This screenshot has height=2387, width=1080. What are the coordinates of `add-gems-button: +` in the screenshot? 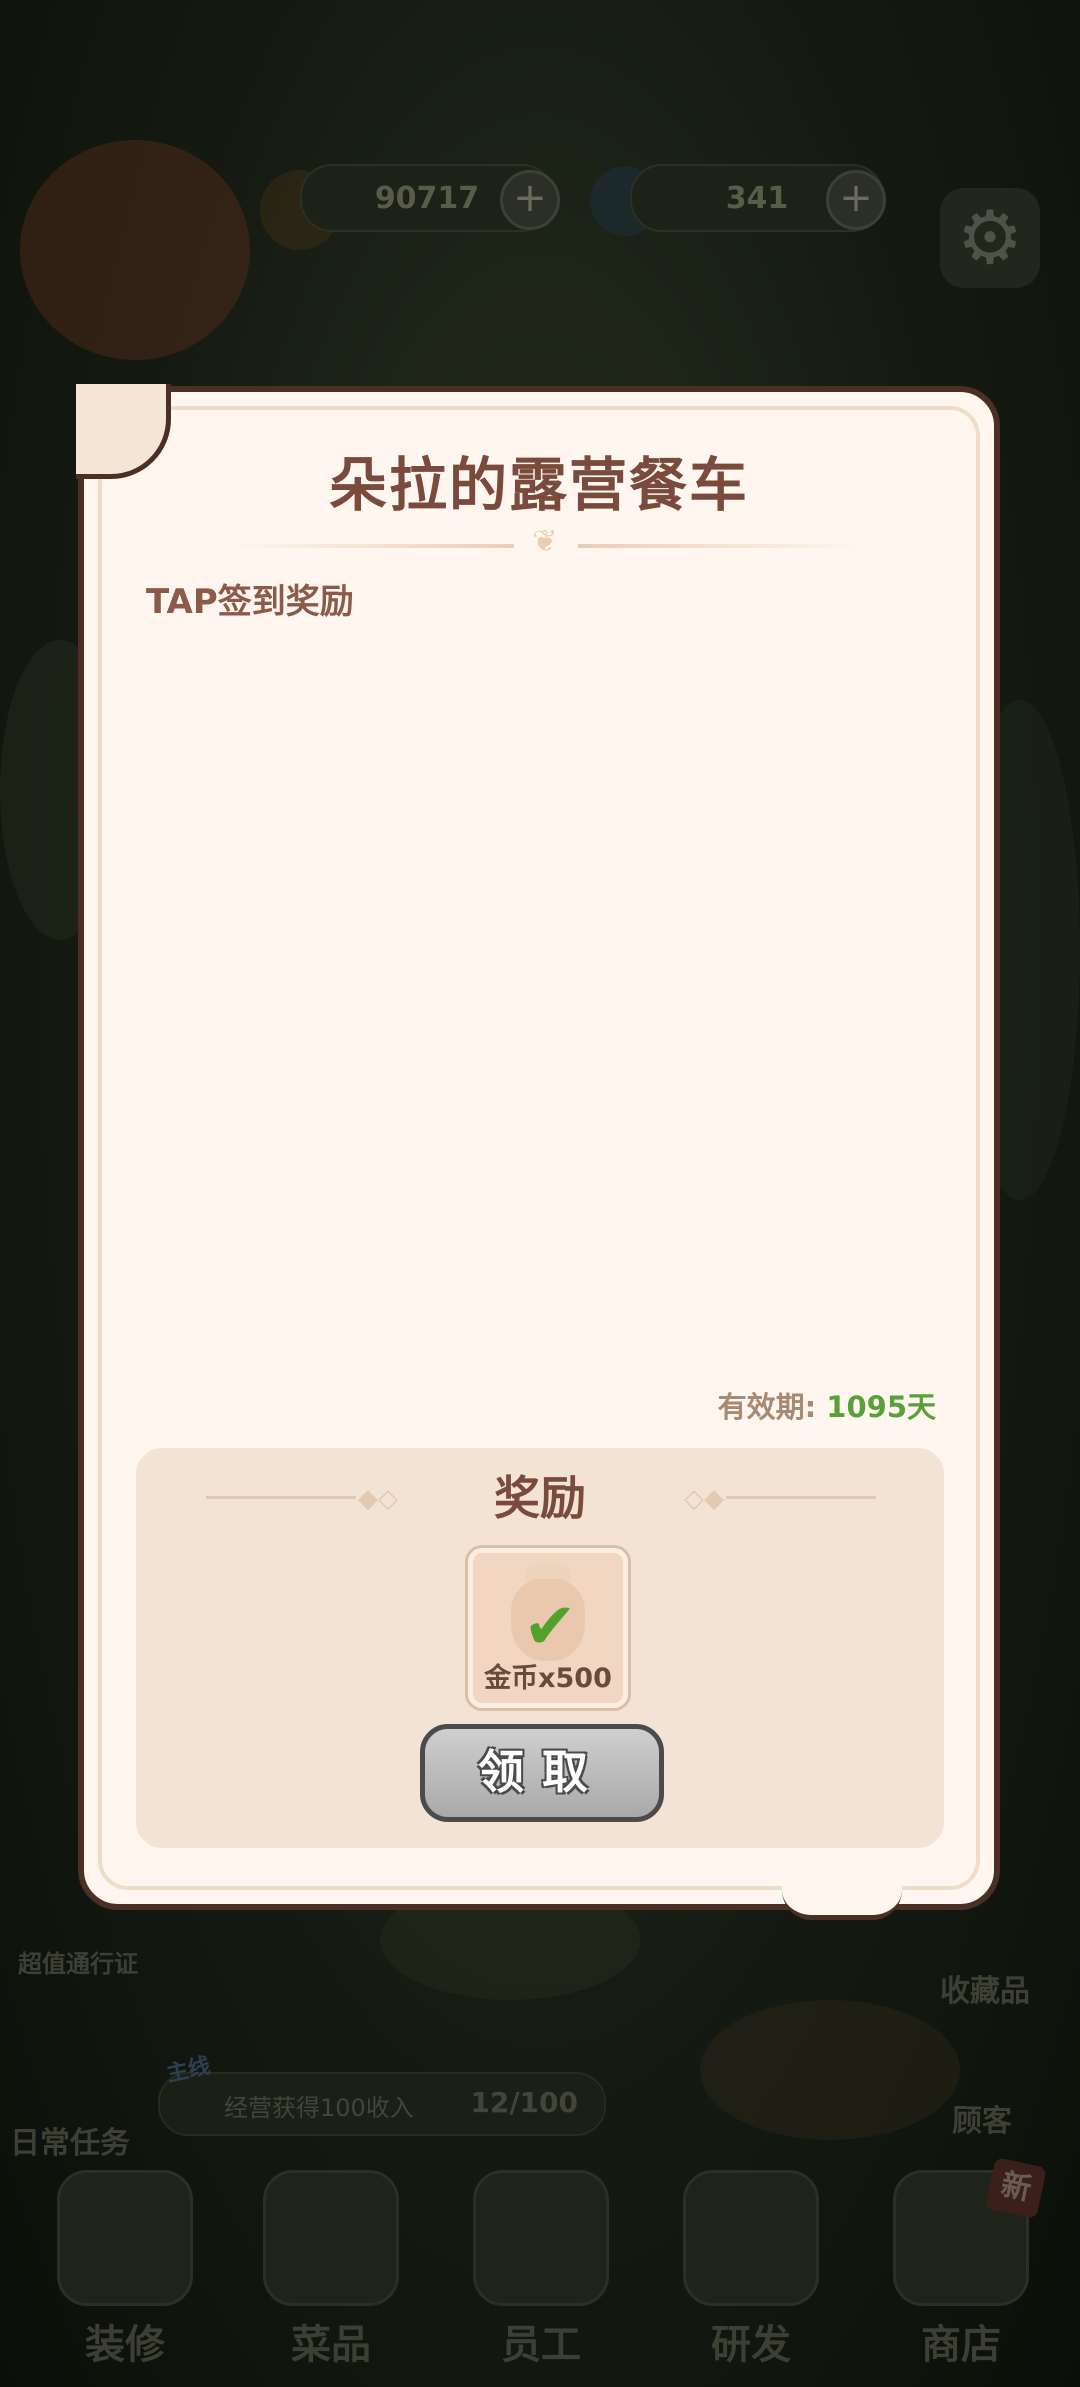 It's located at (856, 200).